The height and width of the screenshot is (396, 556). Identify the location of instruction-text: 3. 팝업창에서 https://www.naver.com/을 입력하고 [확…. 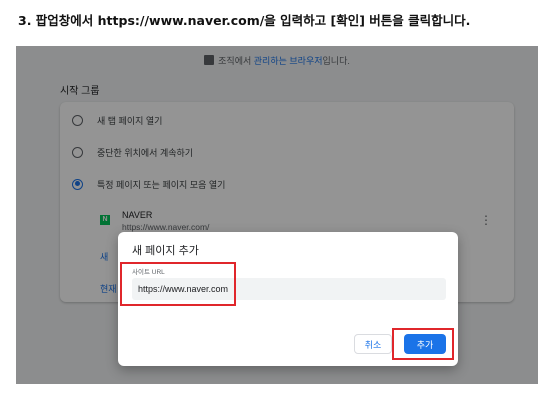
(244, 20).